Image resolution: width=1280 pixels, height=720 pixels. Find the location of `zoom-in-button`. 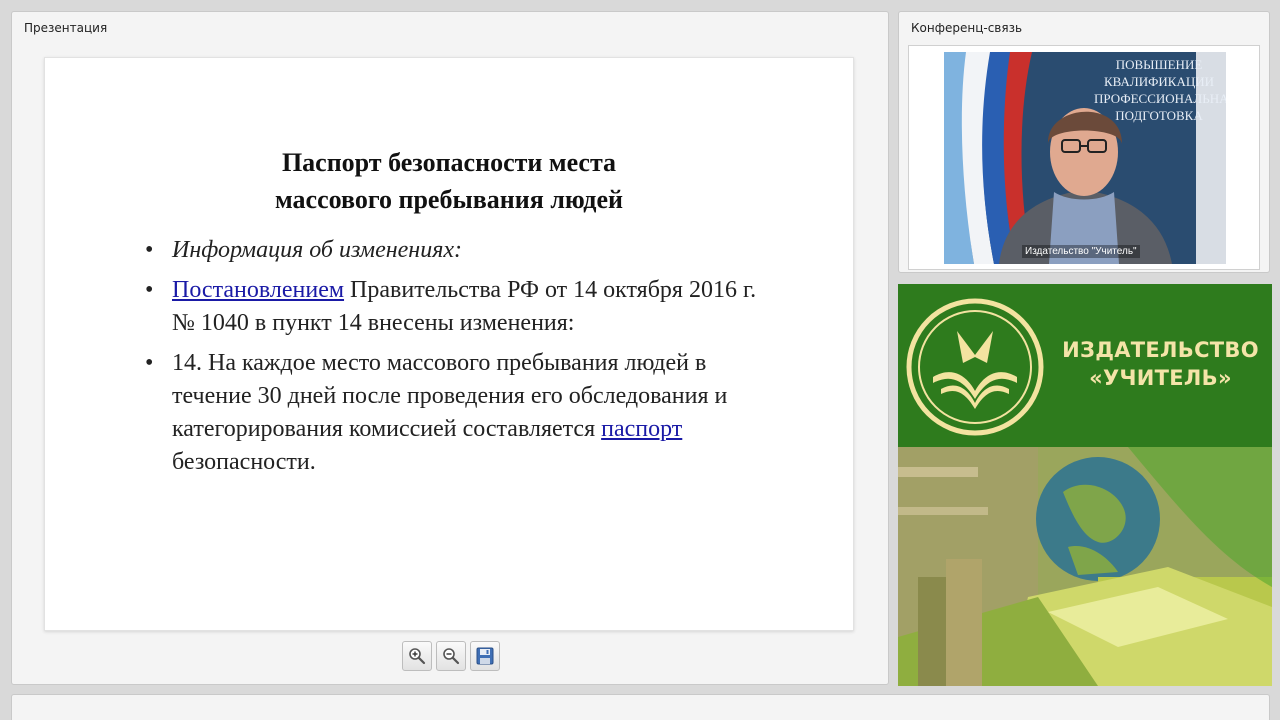

zoom-in-button is located at coordinates (417, 656).